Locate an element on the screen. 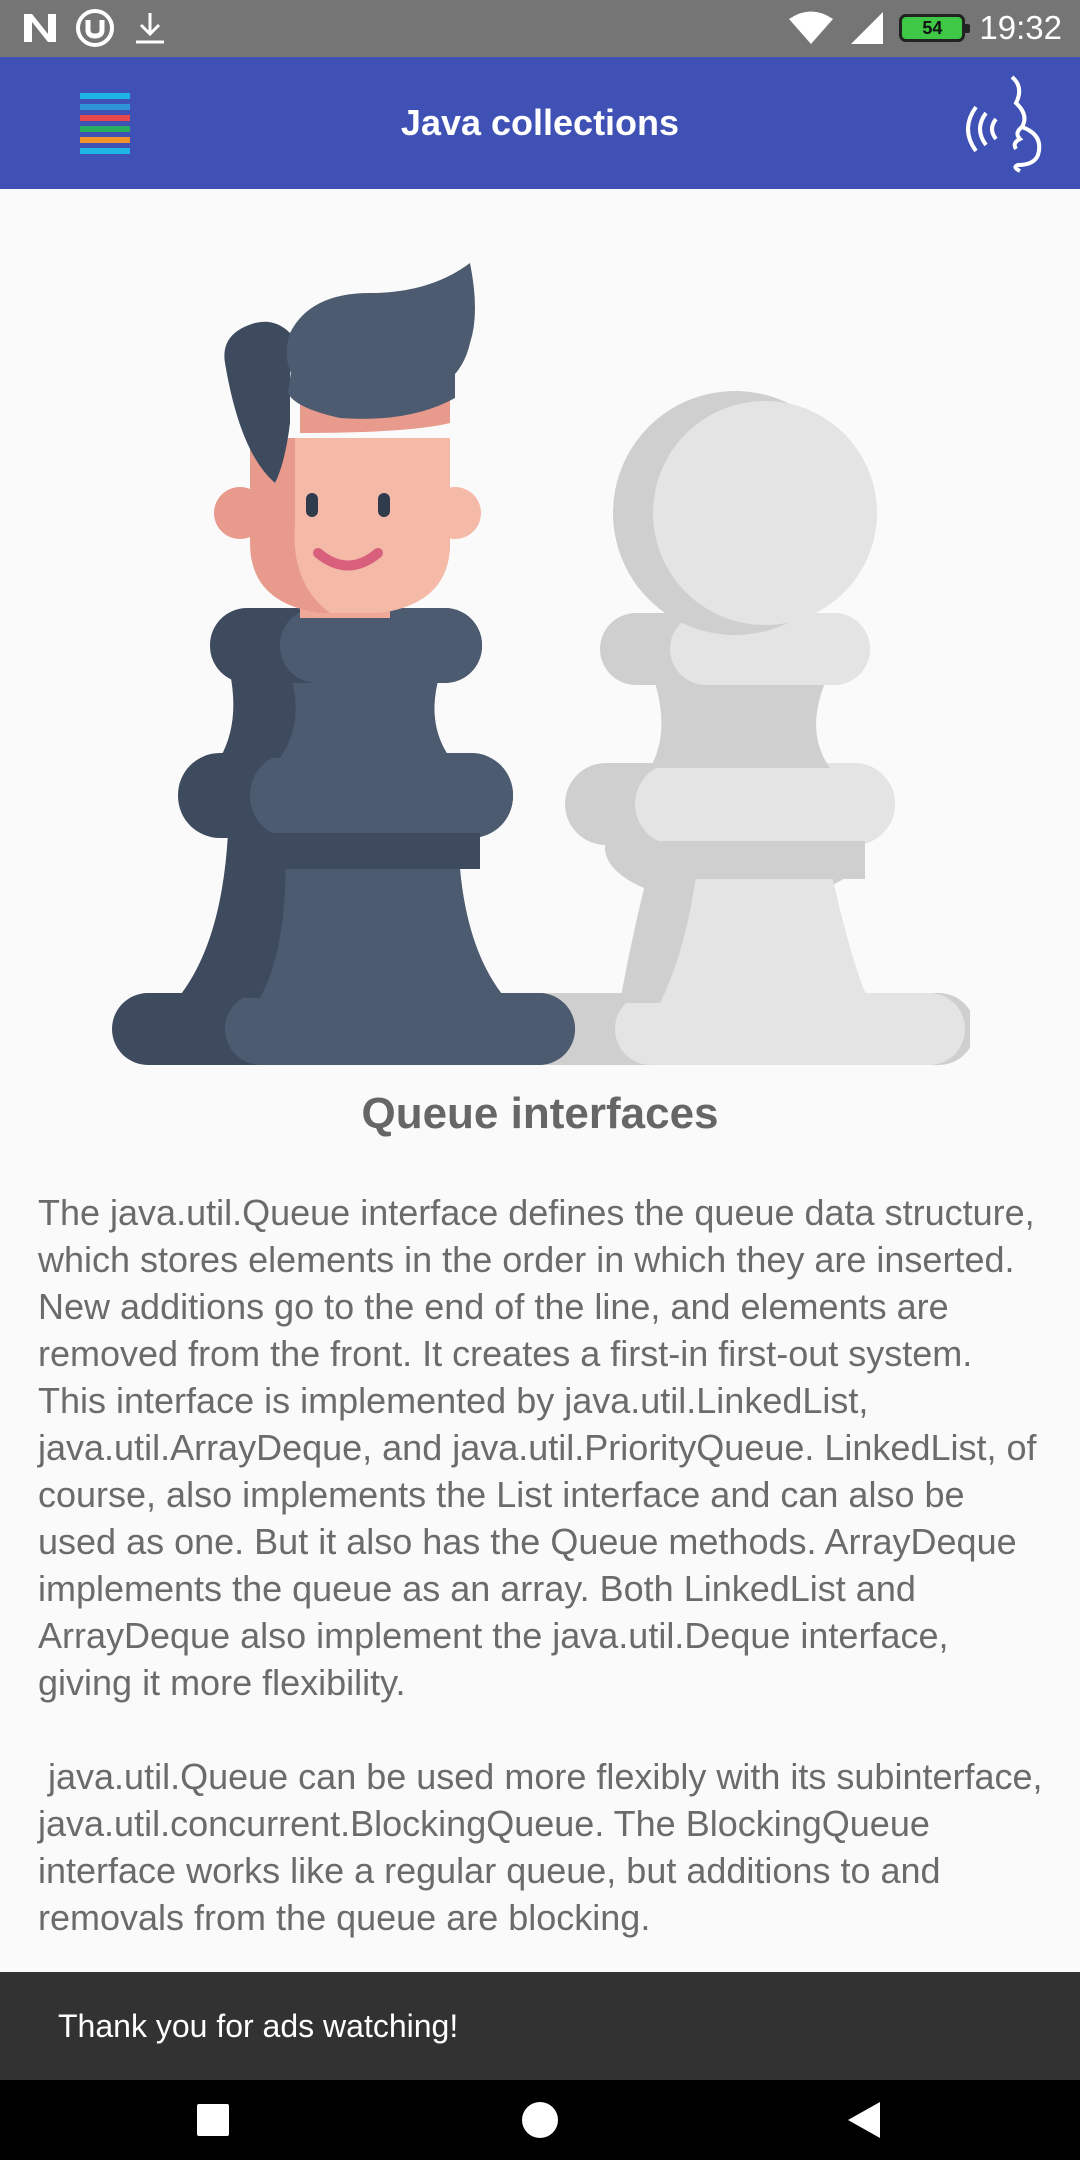 Image resolution: width=1080 pixels, height=2160 pixels. snackbar: Thank you for ads watching! is located at coordinates (540, 2026).